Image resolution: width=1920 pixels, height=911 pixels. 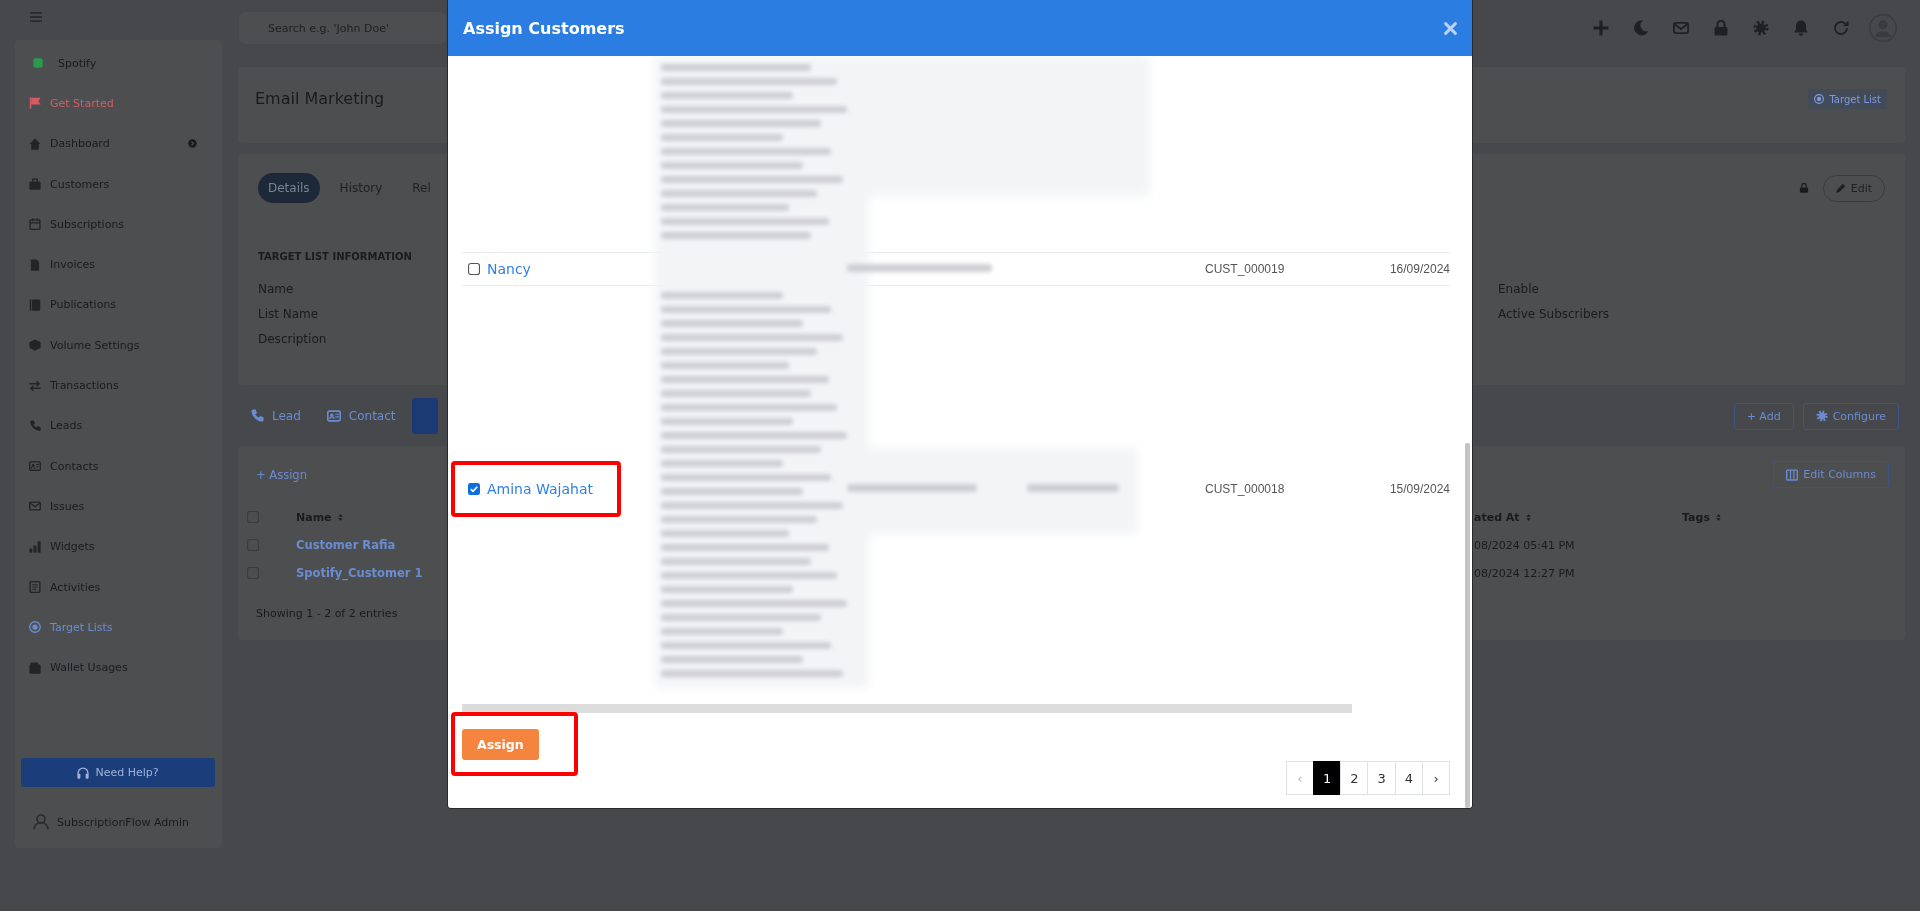 I want to click on refresh-icon, so click(x=1841, y=28).